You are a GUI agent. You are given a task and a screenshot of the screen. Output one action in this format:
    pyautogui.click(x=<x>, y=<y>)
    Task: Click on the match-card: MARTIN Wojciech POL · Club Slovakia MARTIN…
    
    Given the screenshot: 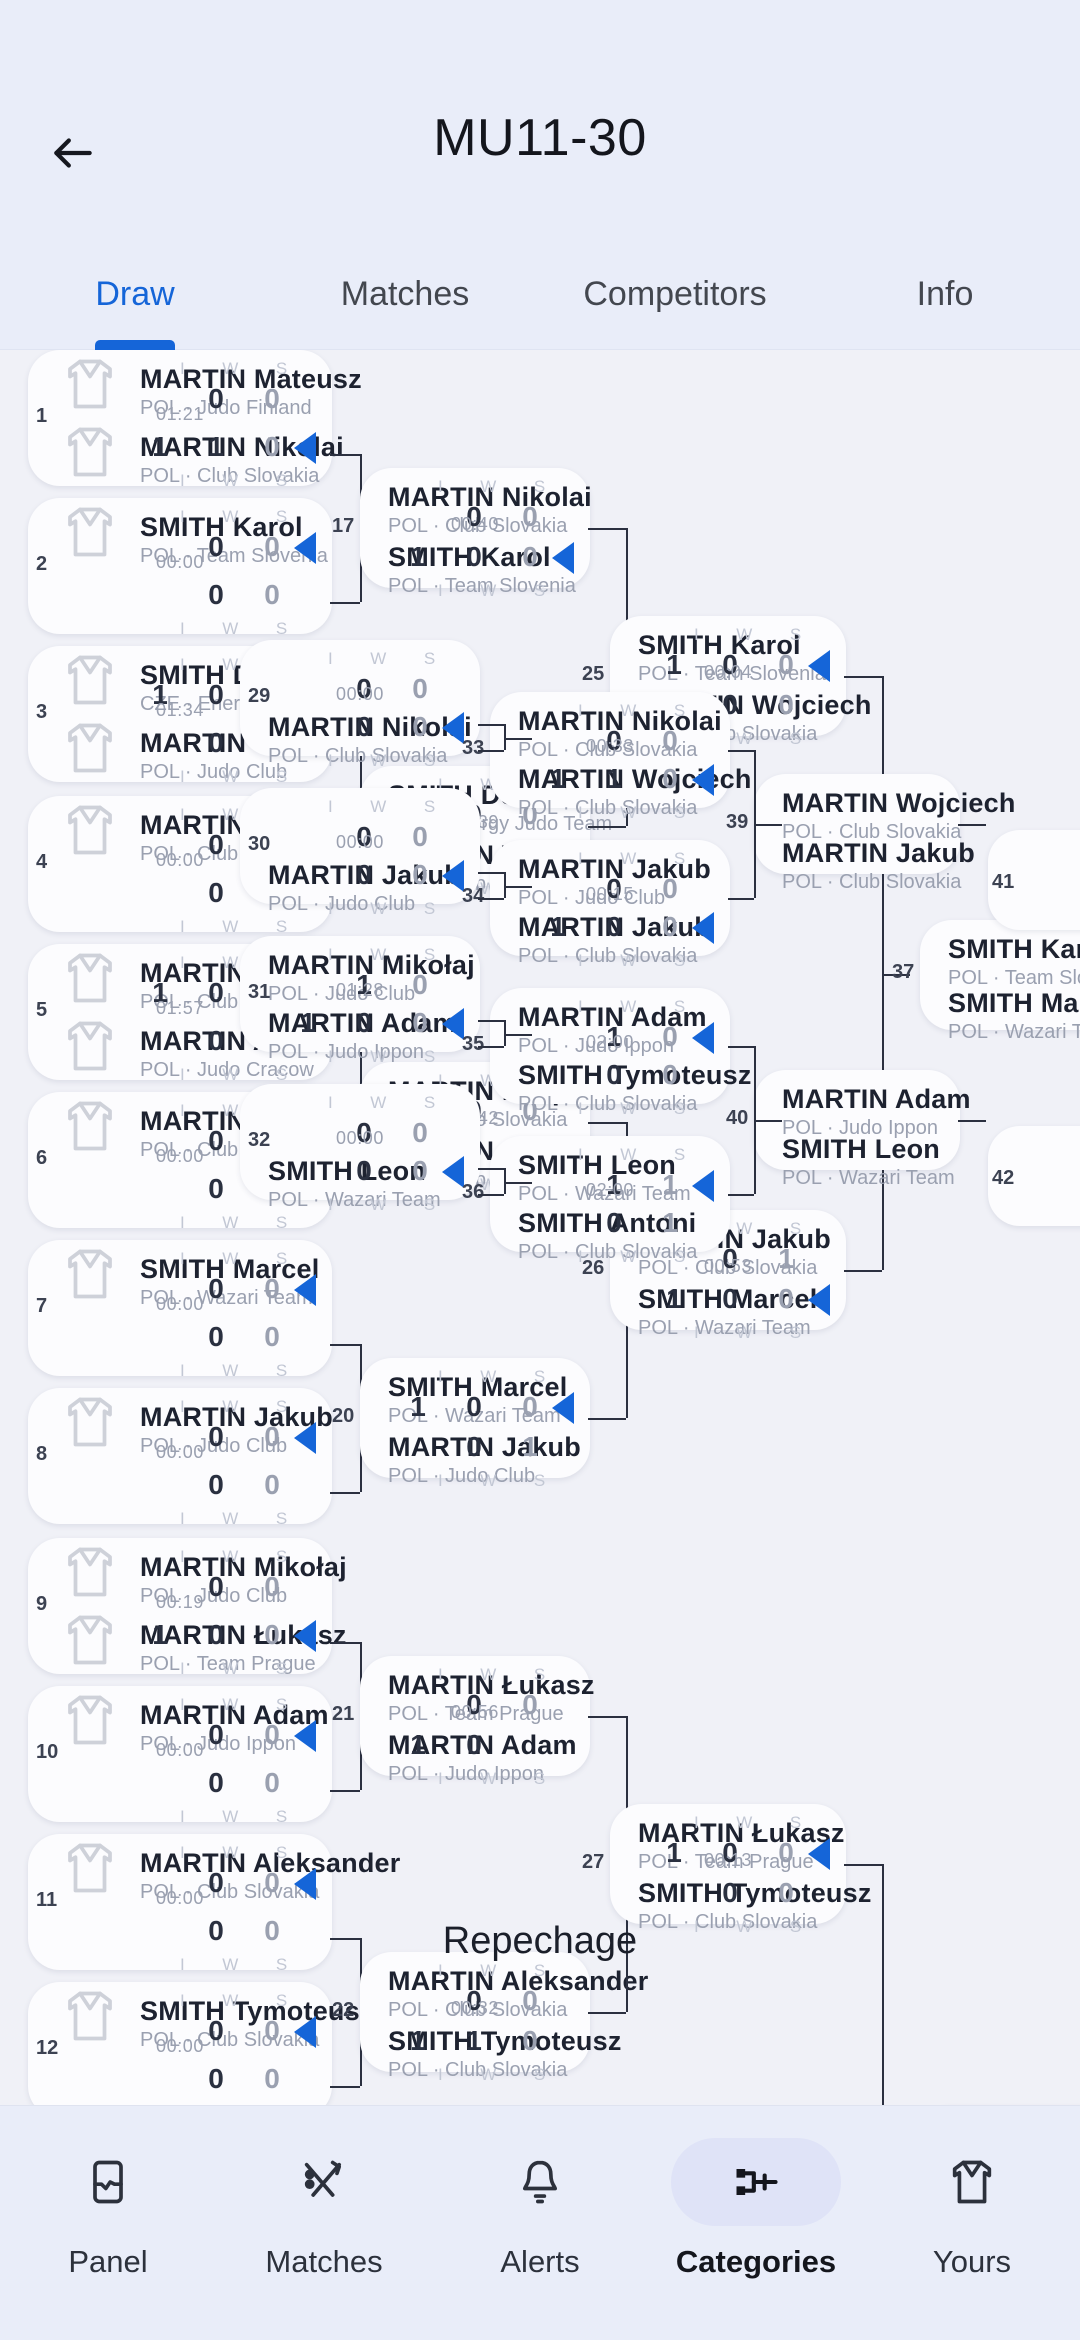 What is the action you would take?
    pyautogui.click(x=884, y=834)
    